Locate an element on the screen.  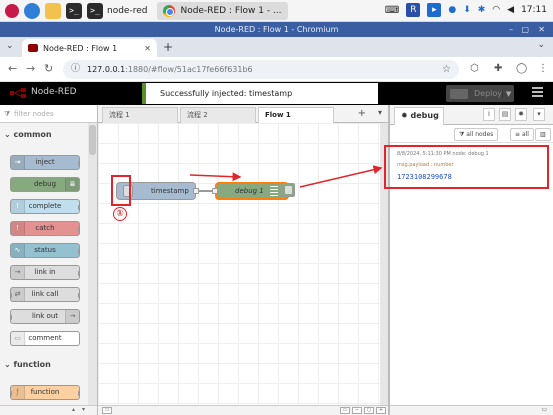
terminal-launcher-icon: >_ is located at coordinates (74, 10).